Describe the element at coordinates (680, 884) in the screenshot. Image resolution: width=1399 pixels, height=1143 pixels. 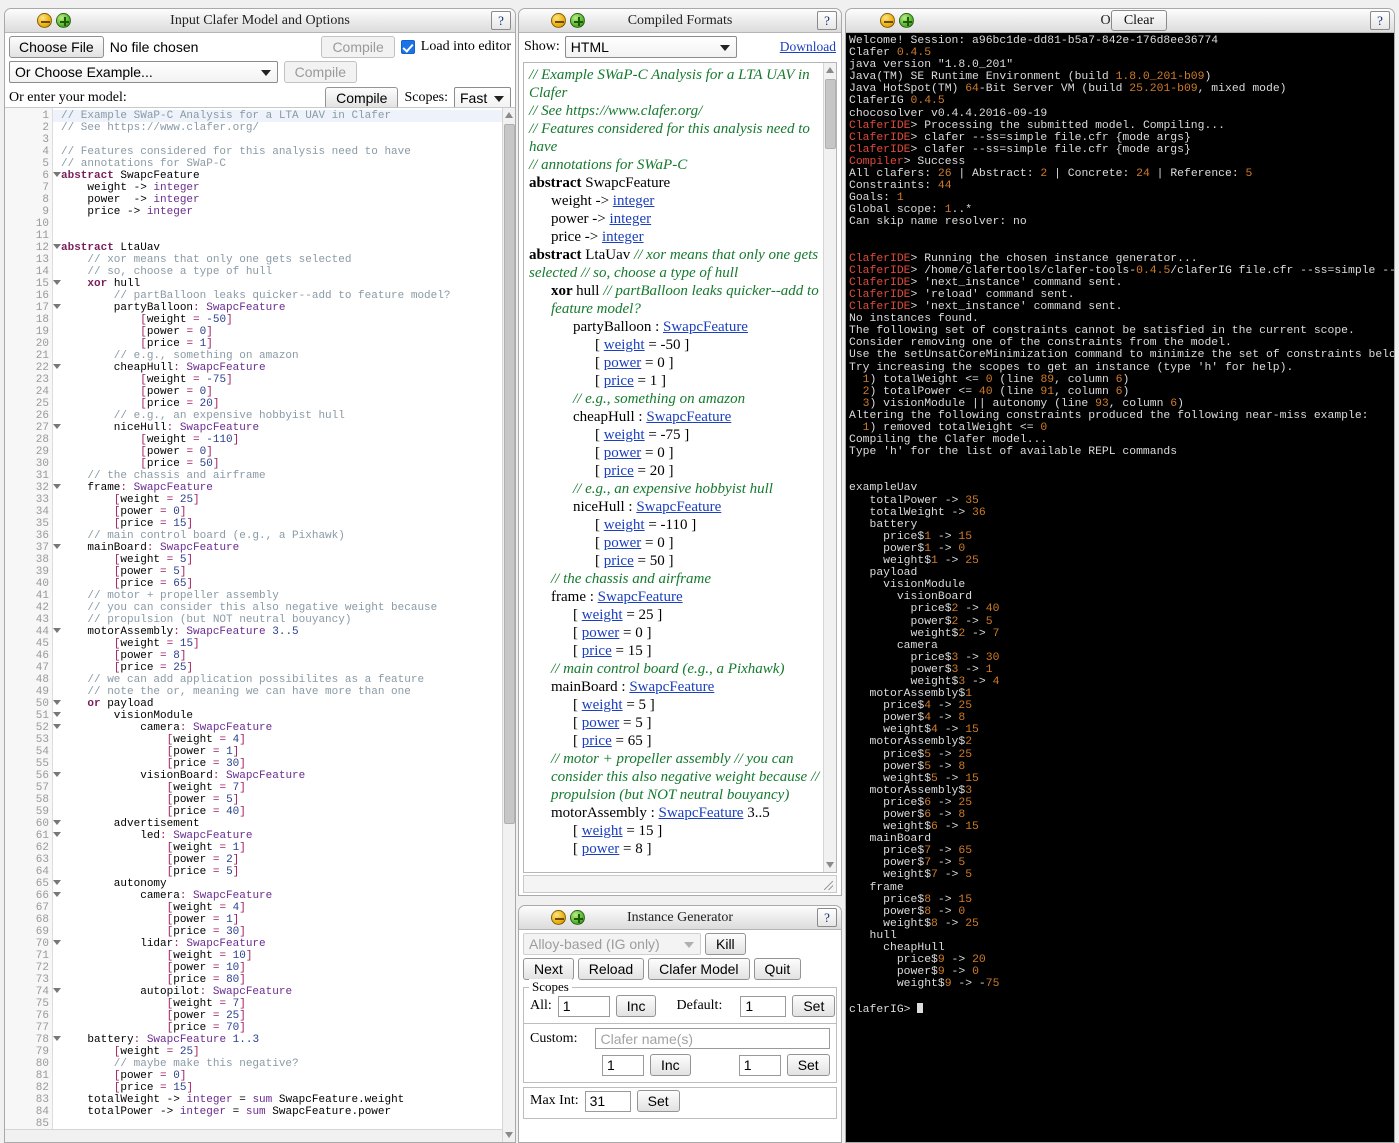
I see `compiled-panel-resizer` at that location.